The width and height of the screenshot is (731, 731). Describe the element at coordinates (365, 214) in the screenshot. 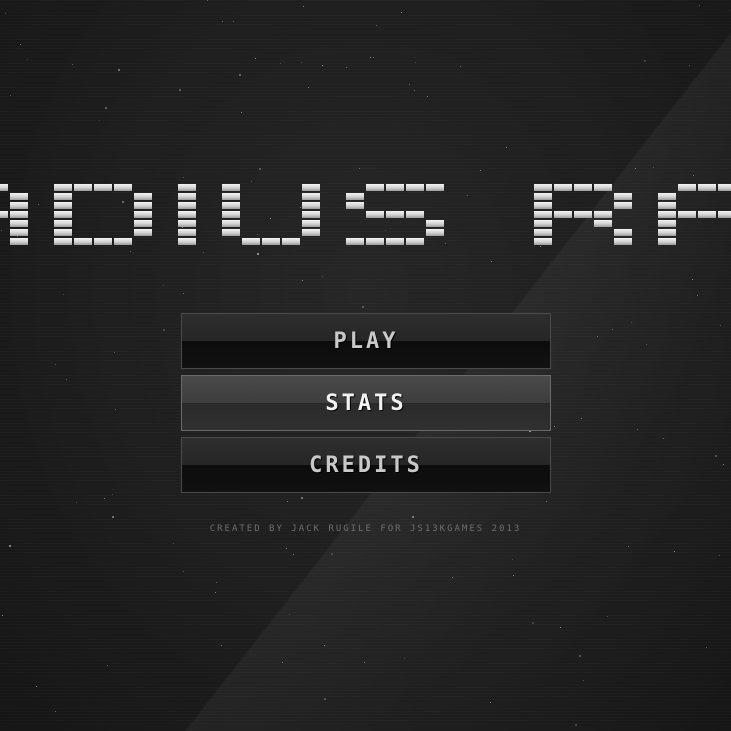

I see `game-title-logo` at that location.